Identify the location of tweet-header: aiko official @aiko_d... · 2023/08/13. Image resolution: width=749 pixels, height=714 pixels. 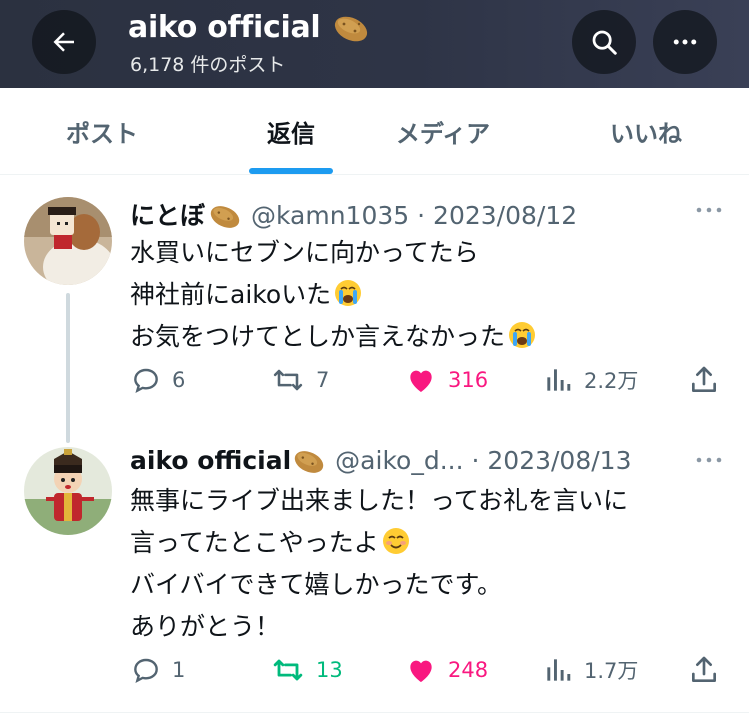
(380, 461).